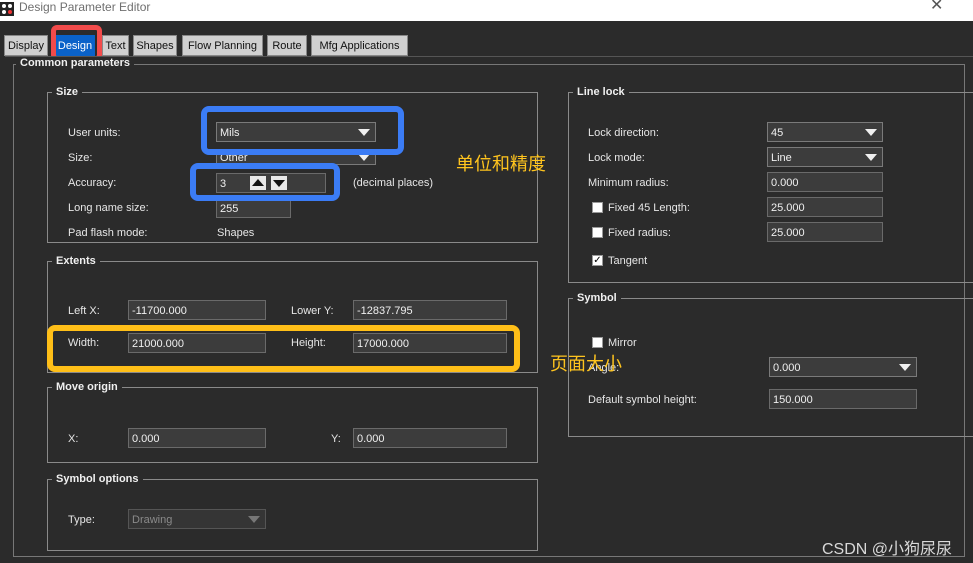 Image resolution: width=973 pixels, height=563 pixels. What do you see at coordinates (292, 425) in the screenshot?
I see `move-origin-group` at bounding box center [292, 425].